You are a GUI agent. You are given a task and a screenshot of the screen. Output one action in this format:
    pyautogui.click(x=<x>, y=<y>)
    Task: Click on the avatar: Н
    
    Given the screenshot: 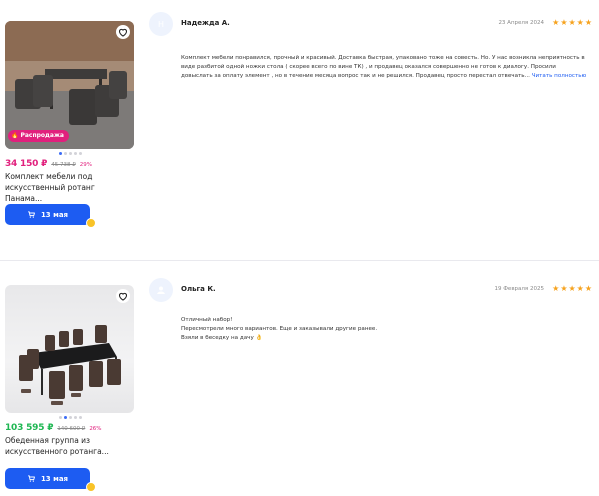 What is the action you would take?
    pyautogui.click(x=161, y=24)
    